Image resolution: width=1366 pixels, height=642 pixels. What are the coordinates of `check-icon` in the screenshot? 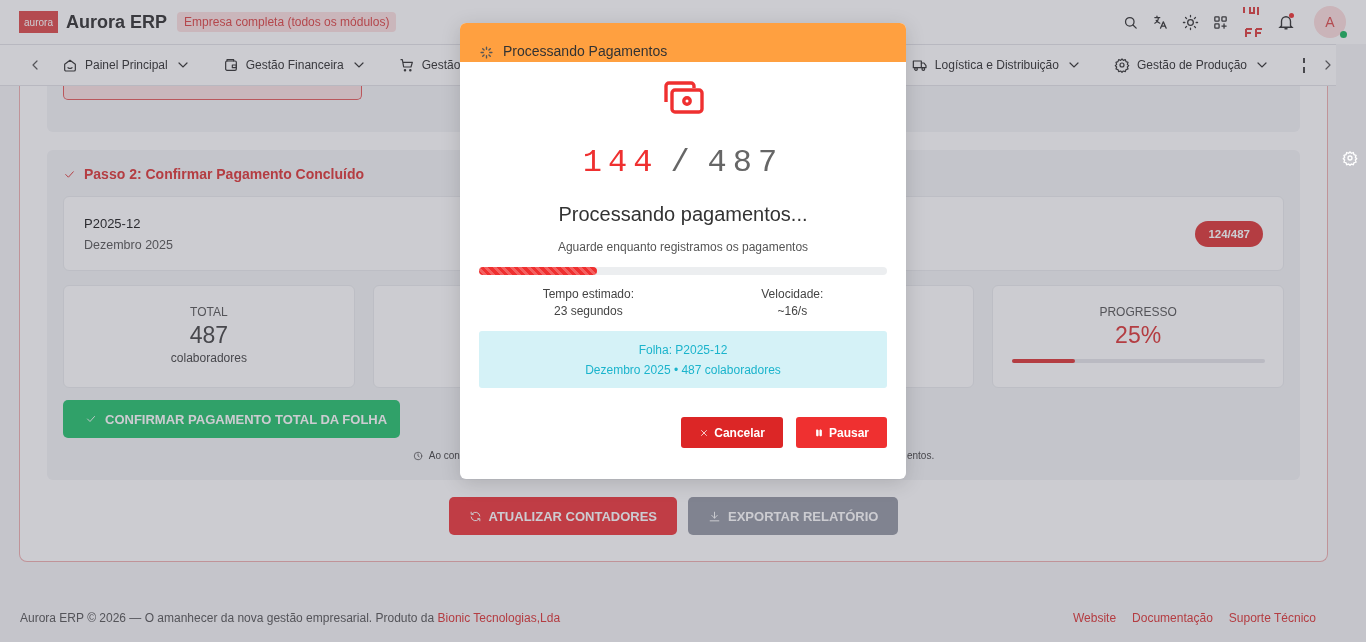 It's located at (91, 419).